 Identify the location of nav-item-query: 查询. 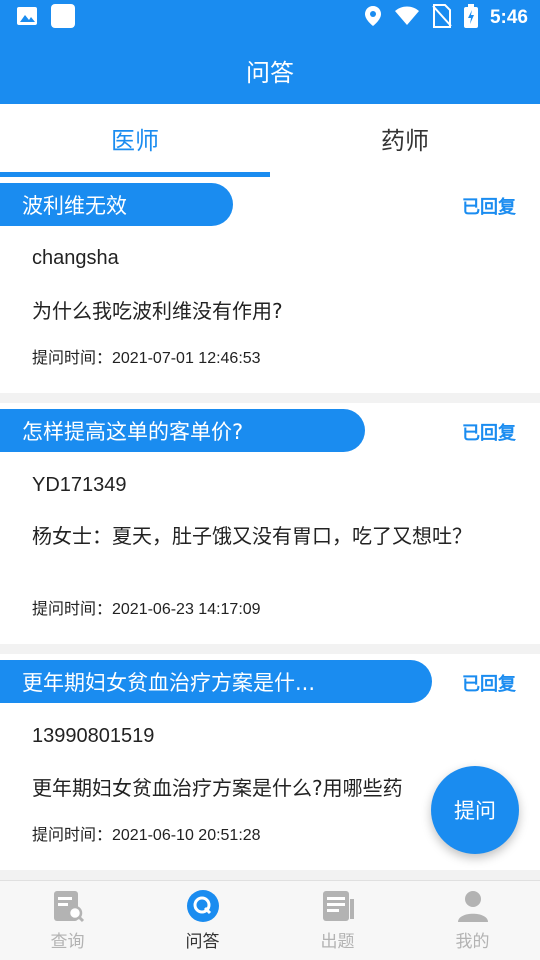
(67, 920).